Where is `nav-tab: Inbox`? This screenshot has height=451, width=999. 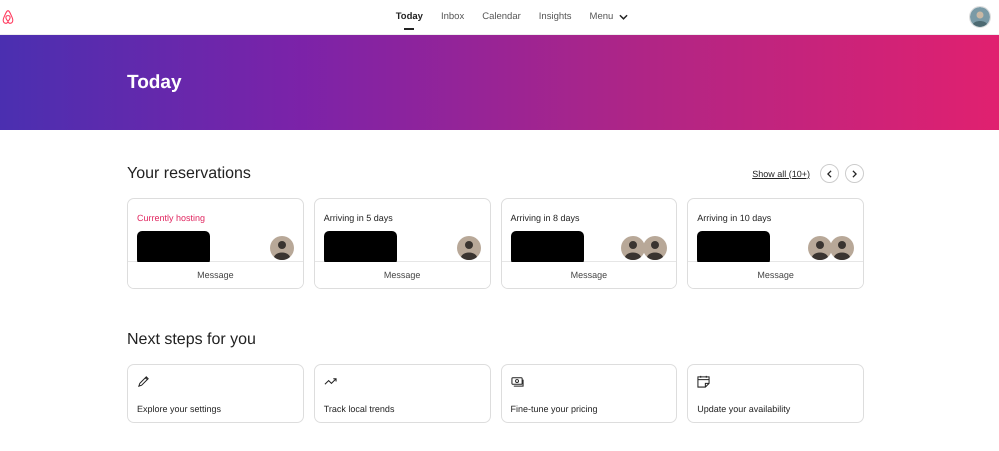
nav-tab: Inbox is located at coordinates (453, 17).